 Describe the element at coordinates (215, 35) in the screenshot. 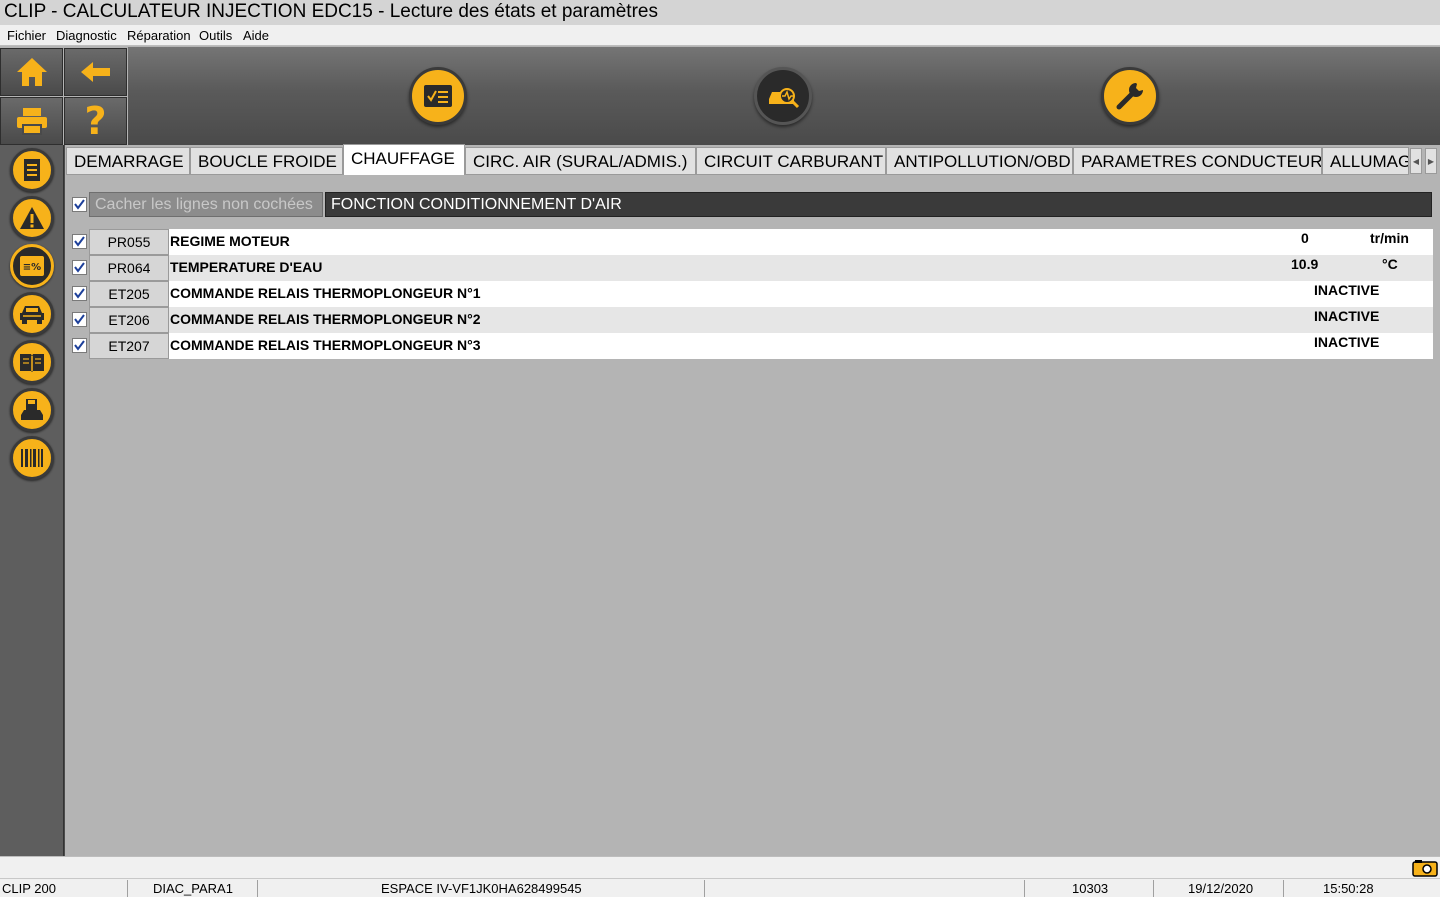

I see `menu-outils: Outils` at that location.